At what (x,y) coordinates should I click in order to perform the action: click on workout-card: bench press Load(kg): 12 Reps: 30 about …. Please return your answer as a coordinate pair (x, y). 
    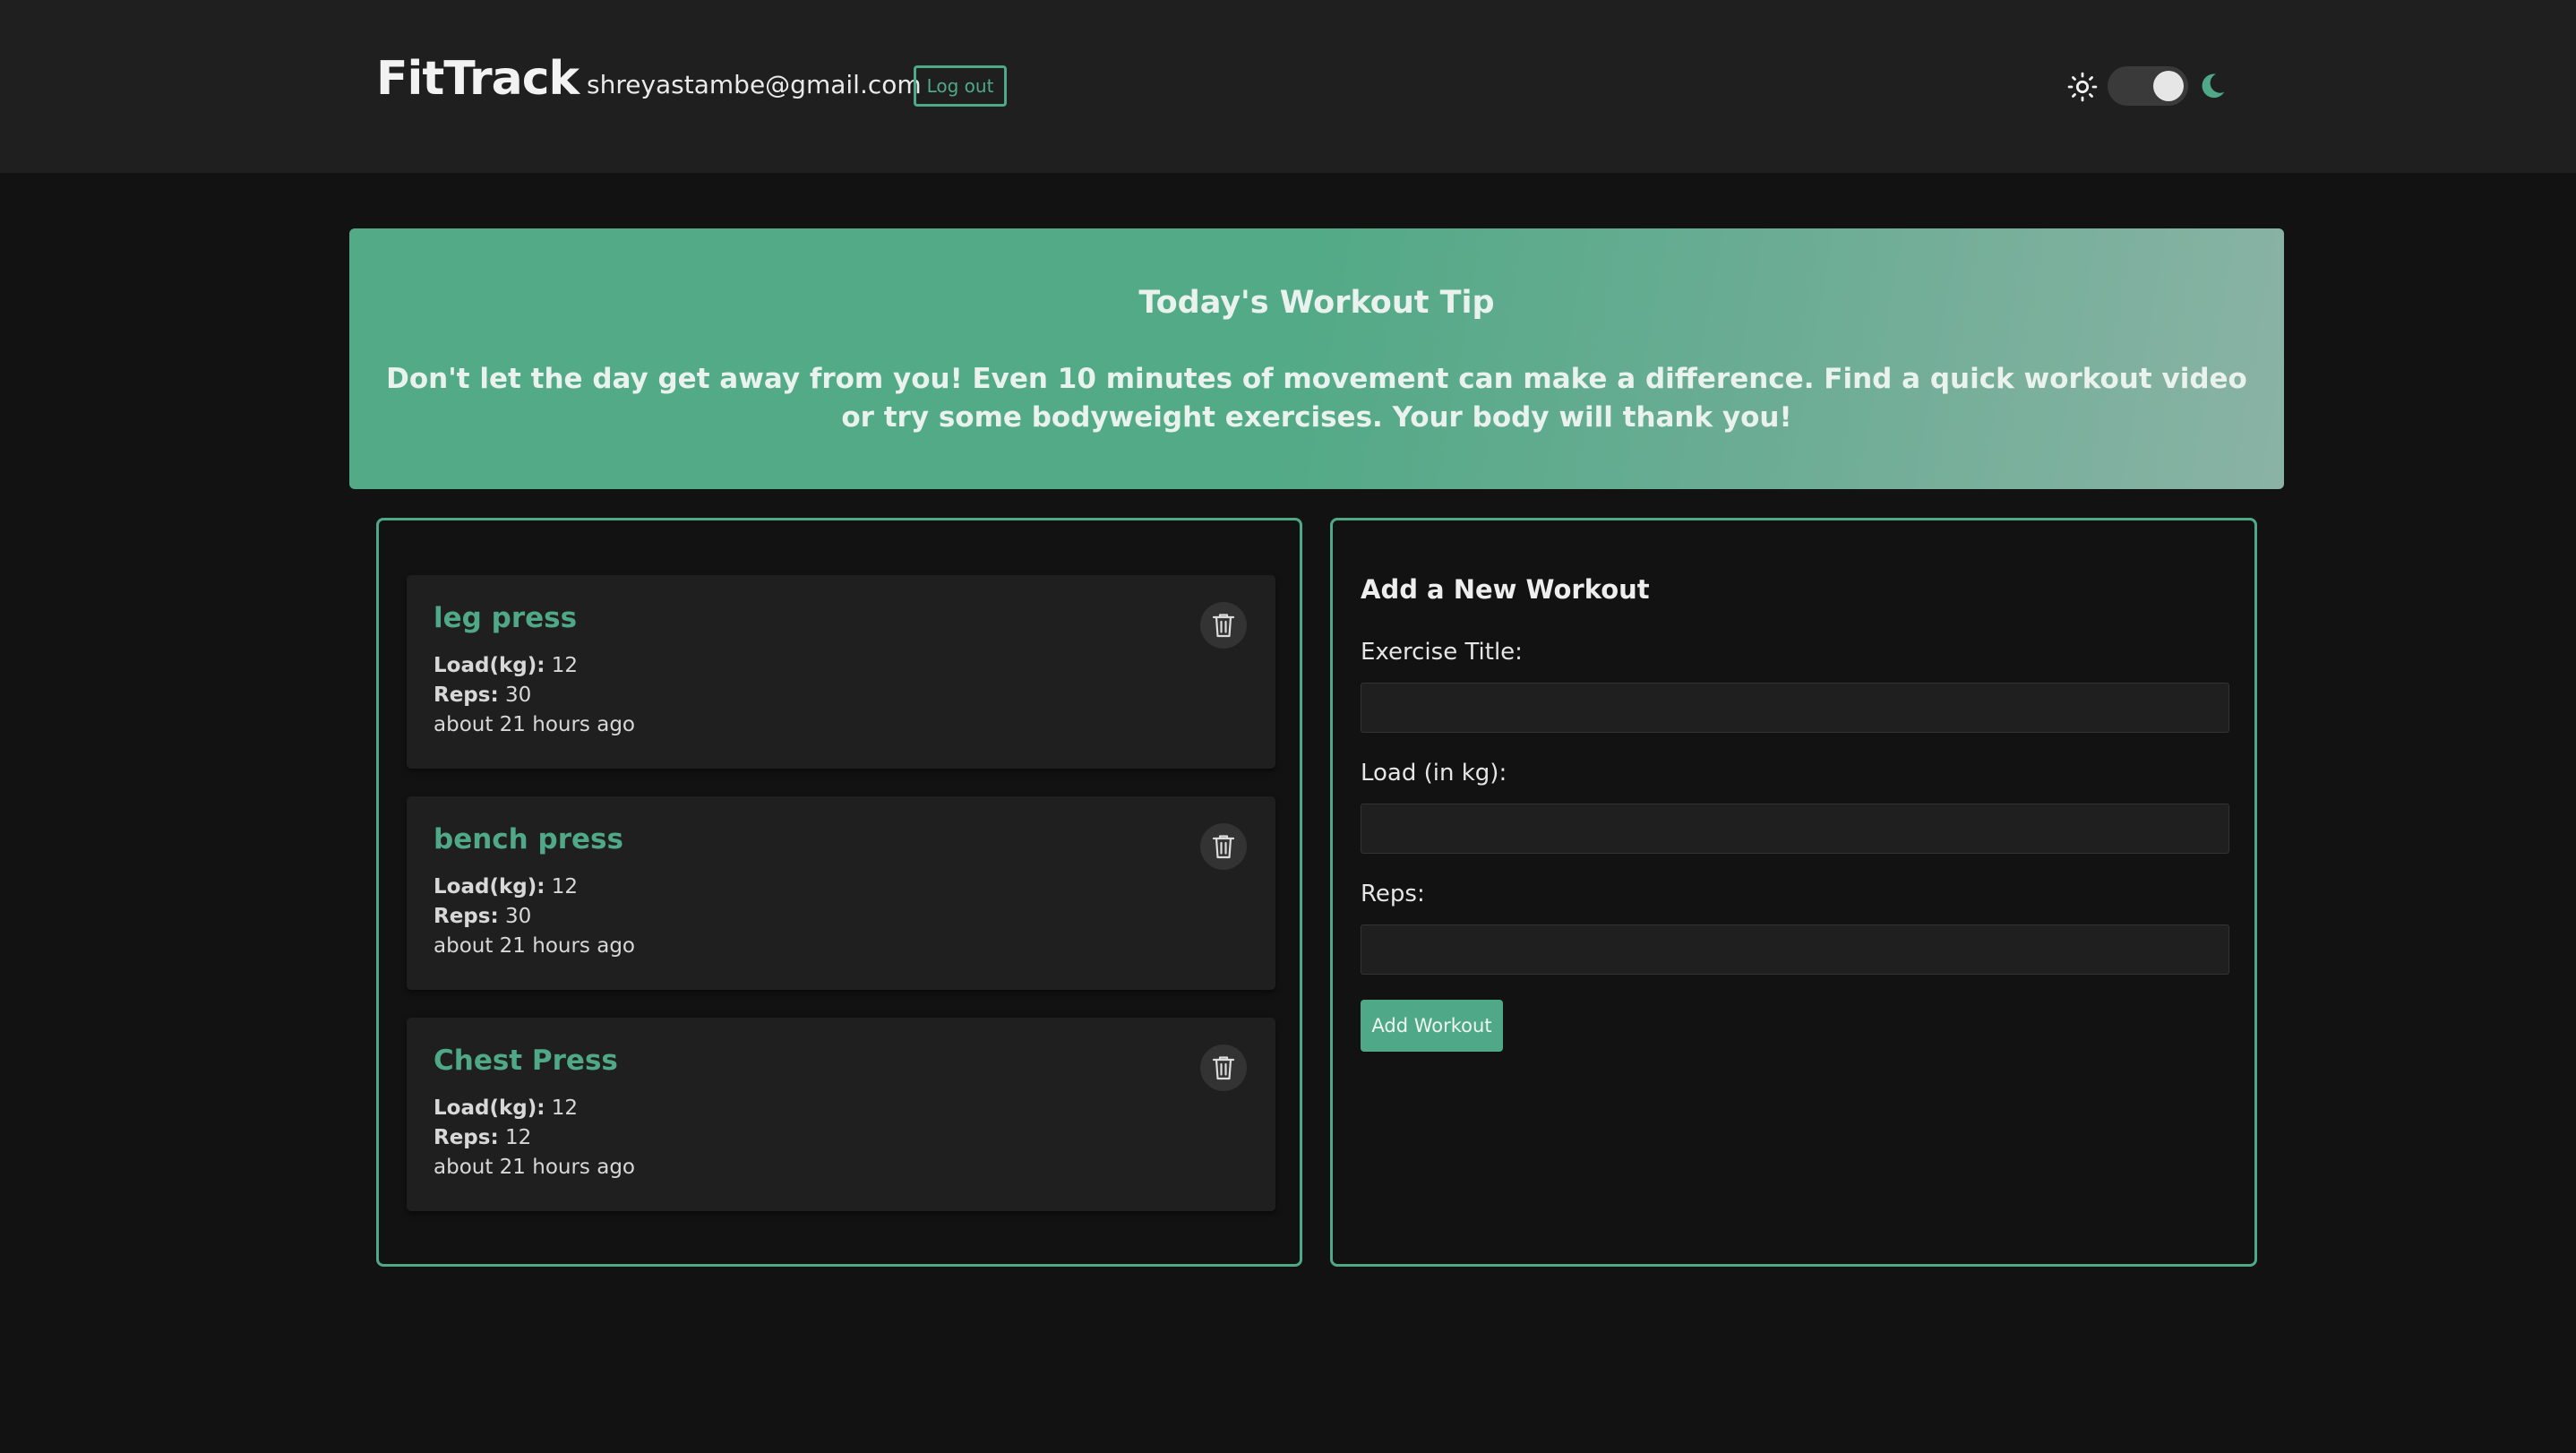
    Looking at the image, I should click on (841, 893).